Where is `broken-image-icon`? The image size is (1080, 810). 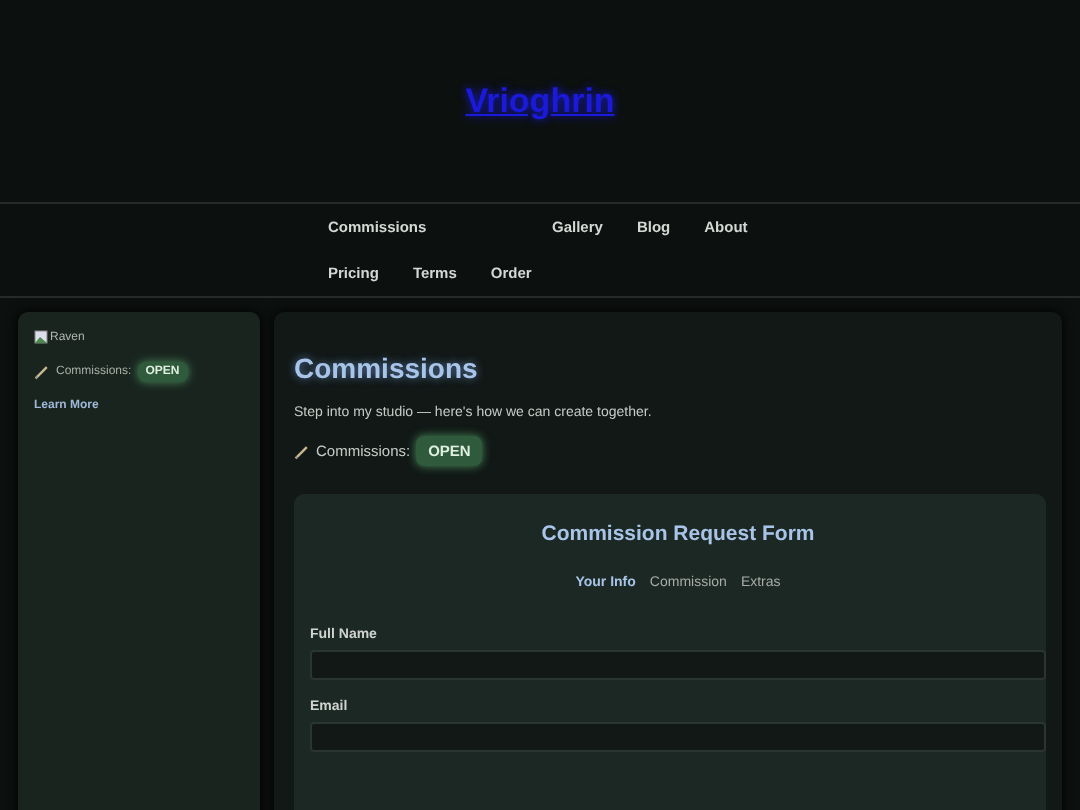 broken-image-icon is located at coordinates (41, 337).